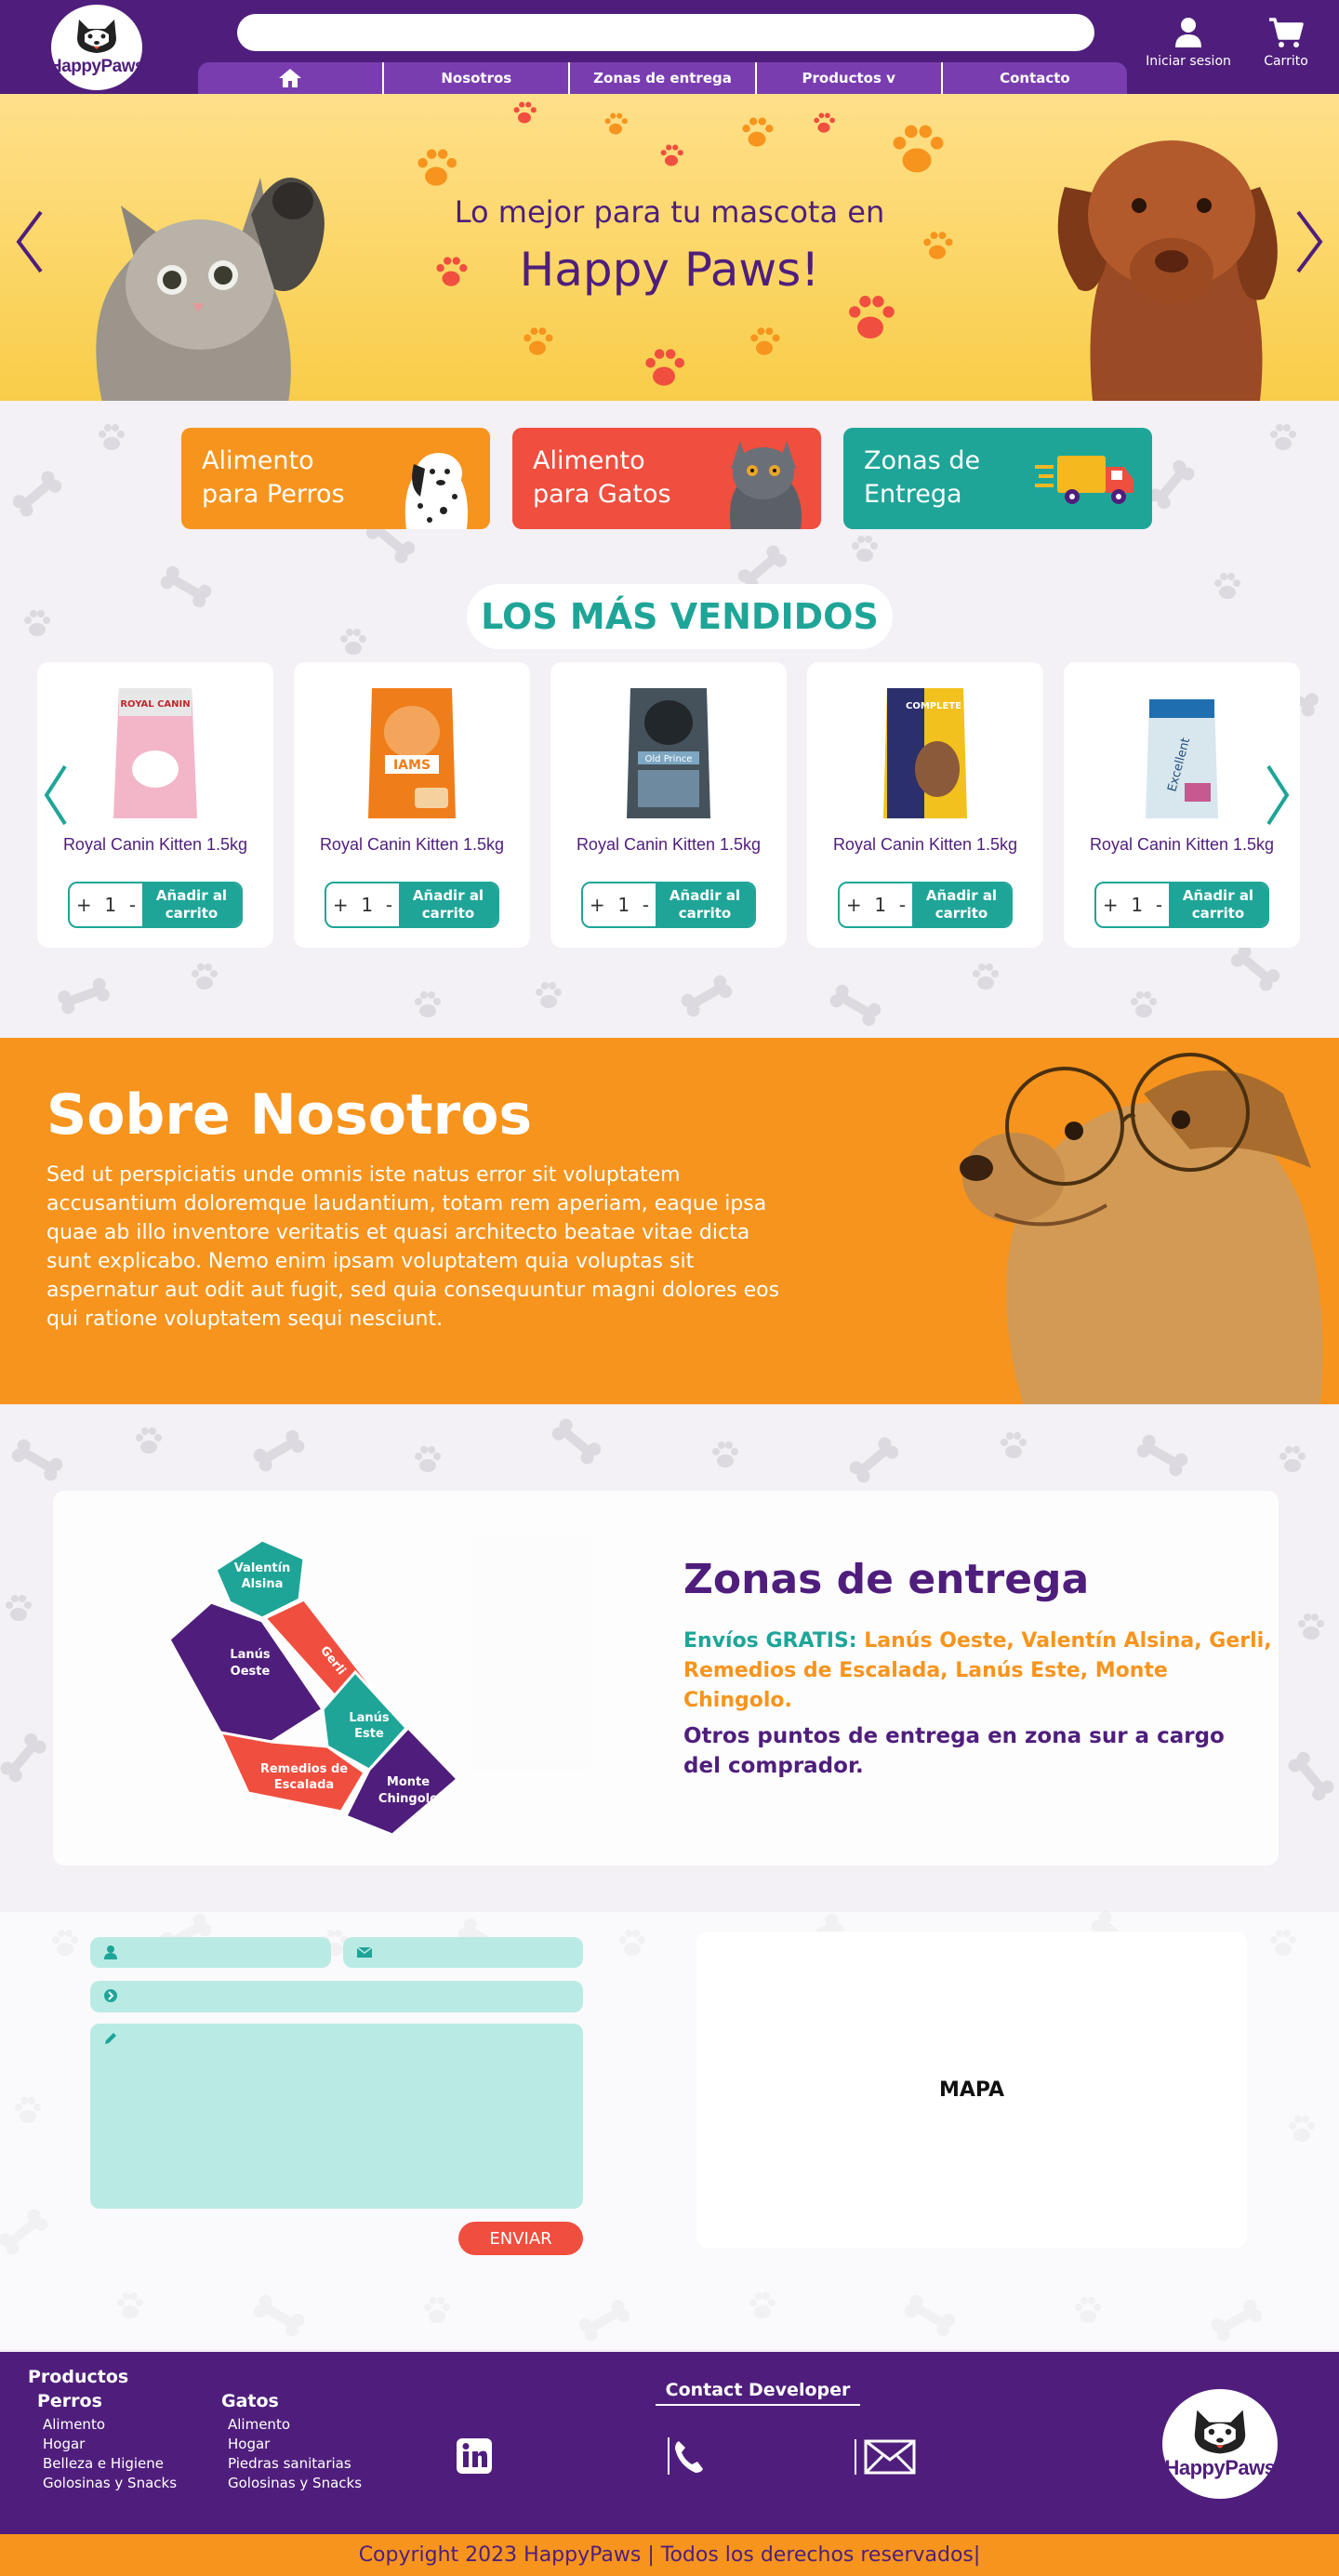 This screenshot has width=1339, height=2576. What do you see at coordinates (369, 1734) in the screenshot?
I see `map-label: Este` at bounding box center [369, 1734].